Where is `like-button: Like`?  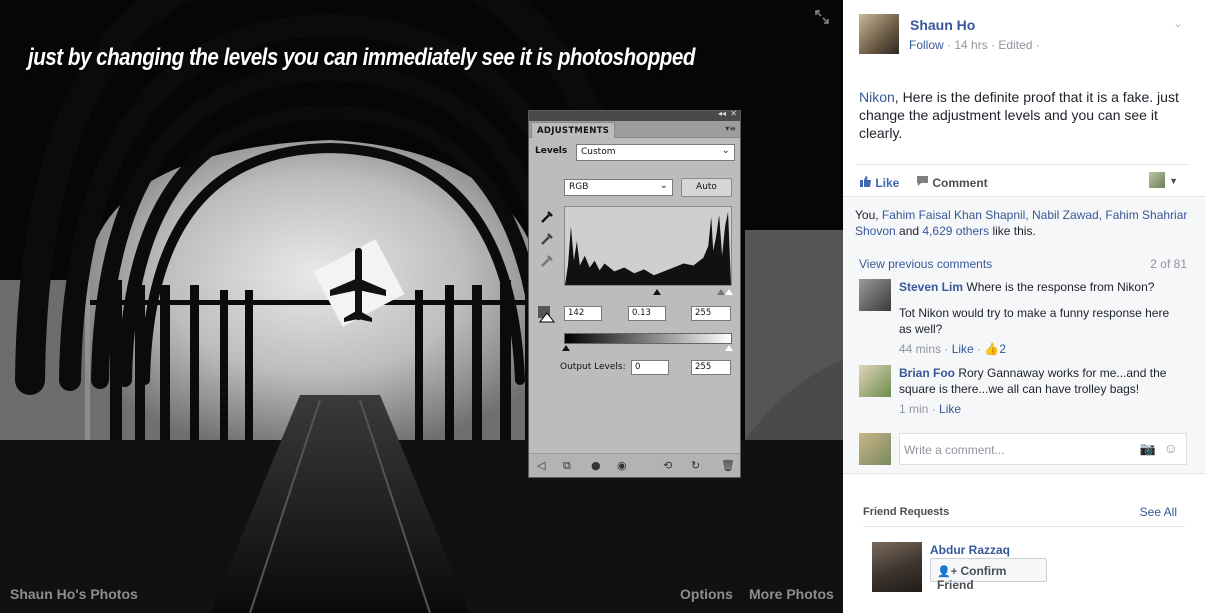
like-button: Like is located at coordinates (879, 182).